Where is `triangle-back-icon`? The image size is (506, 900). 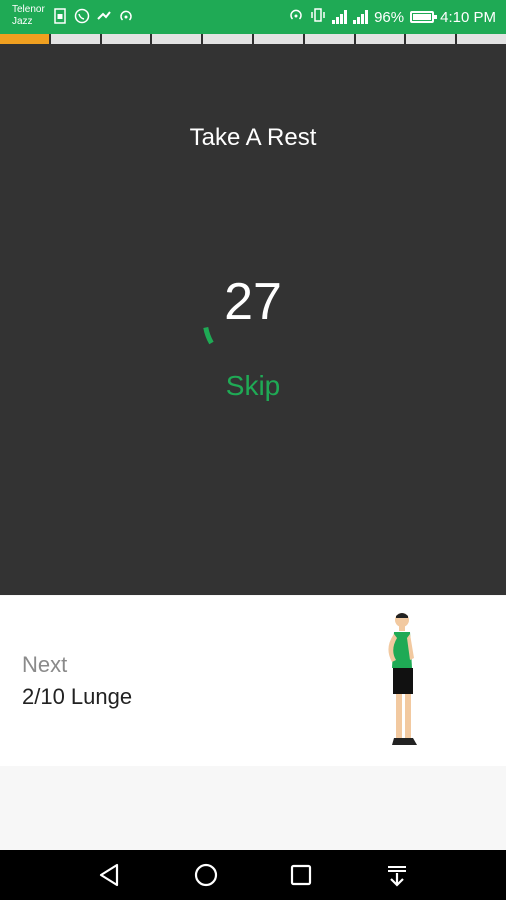
triangle-back-icon is located at coordinates (109, 875).